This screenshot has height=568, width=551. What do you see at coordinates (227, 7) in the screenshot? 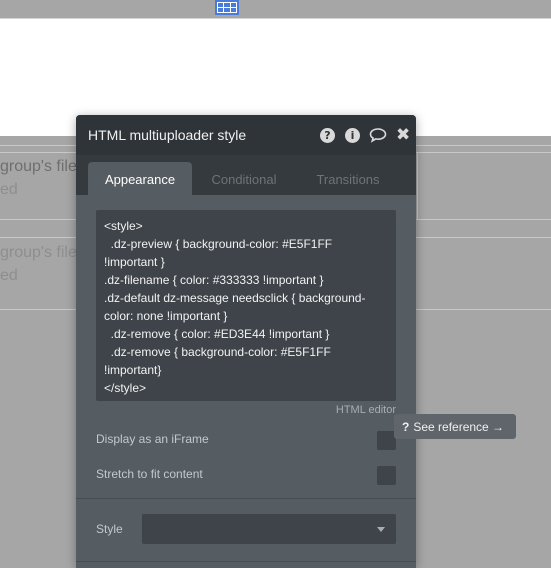
I see `element-resize-handle-icon` at bounding box center [227, 7].